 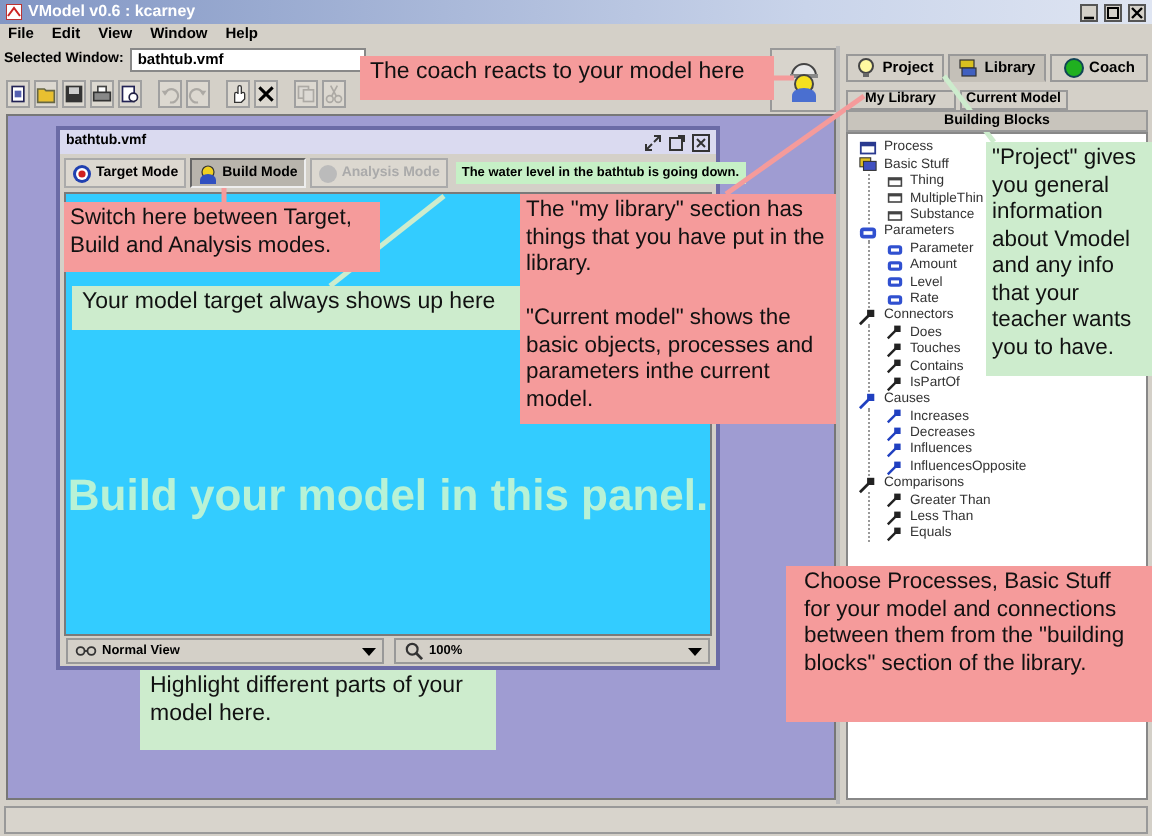 I want to click on new-document-button, so click(x=18, y=94).